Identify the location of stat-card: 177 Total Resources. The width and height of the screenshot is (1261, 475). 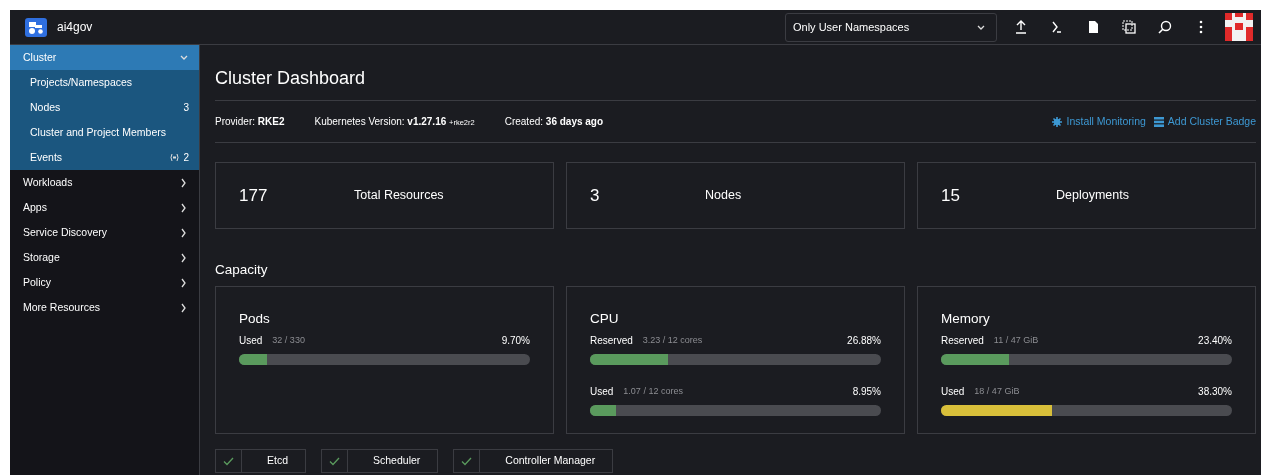
(384, 195).